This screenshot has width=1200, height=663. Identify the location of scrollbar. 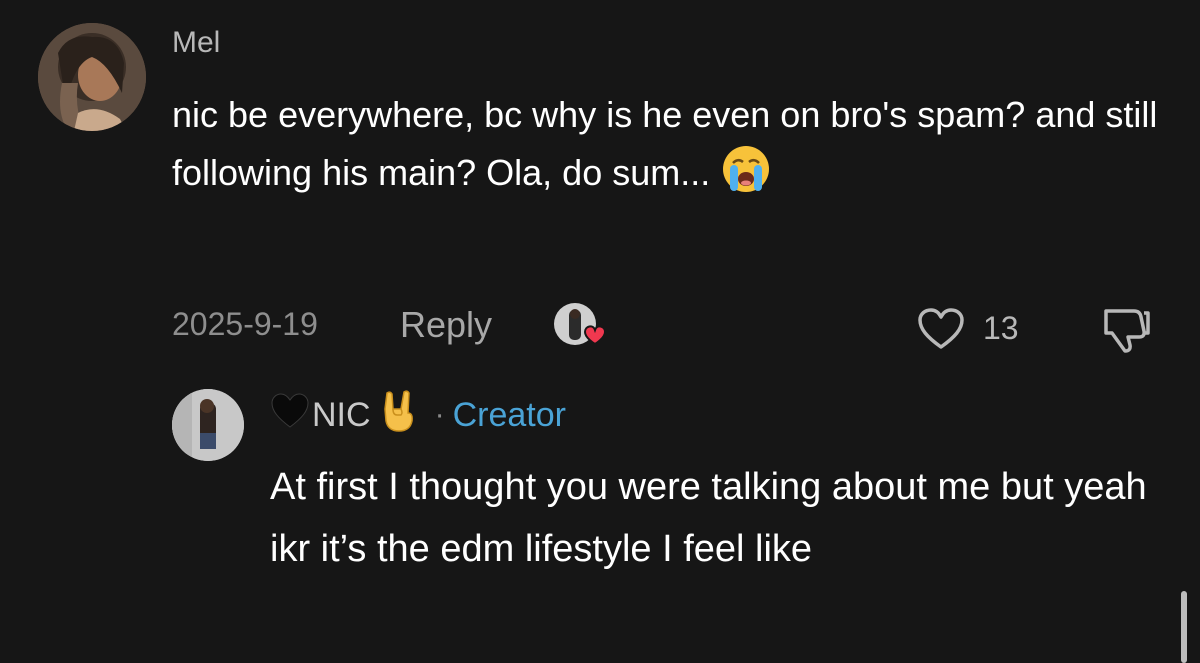
(1184, 627).